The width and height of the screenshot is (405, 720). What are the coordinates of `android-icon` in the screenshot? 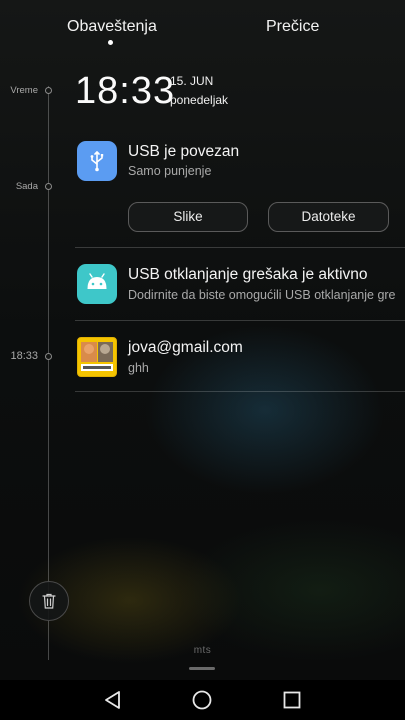 It's located at (97, 284).